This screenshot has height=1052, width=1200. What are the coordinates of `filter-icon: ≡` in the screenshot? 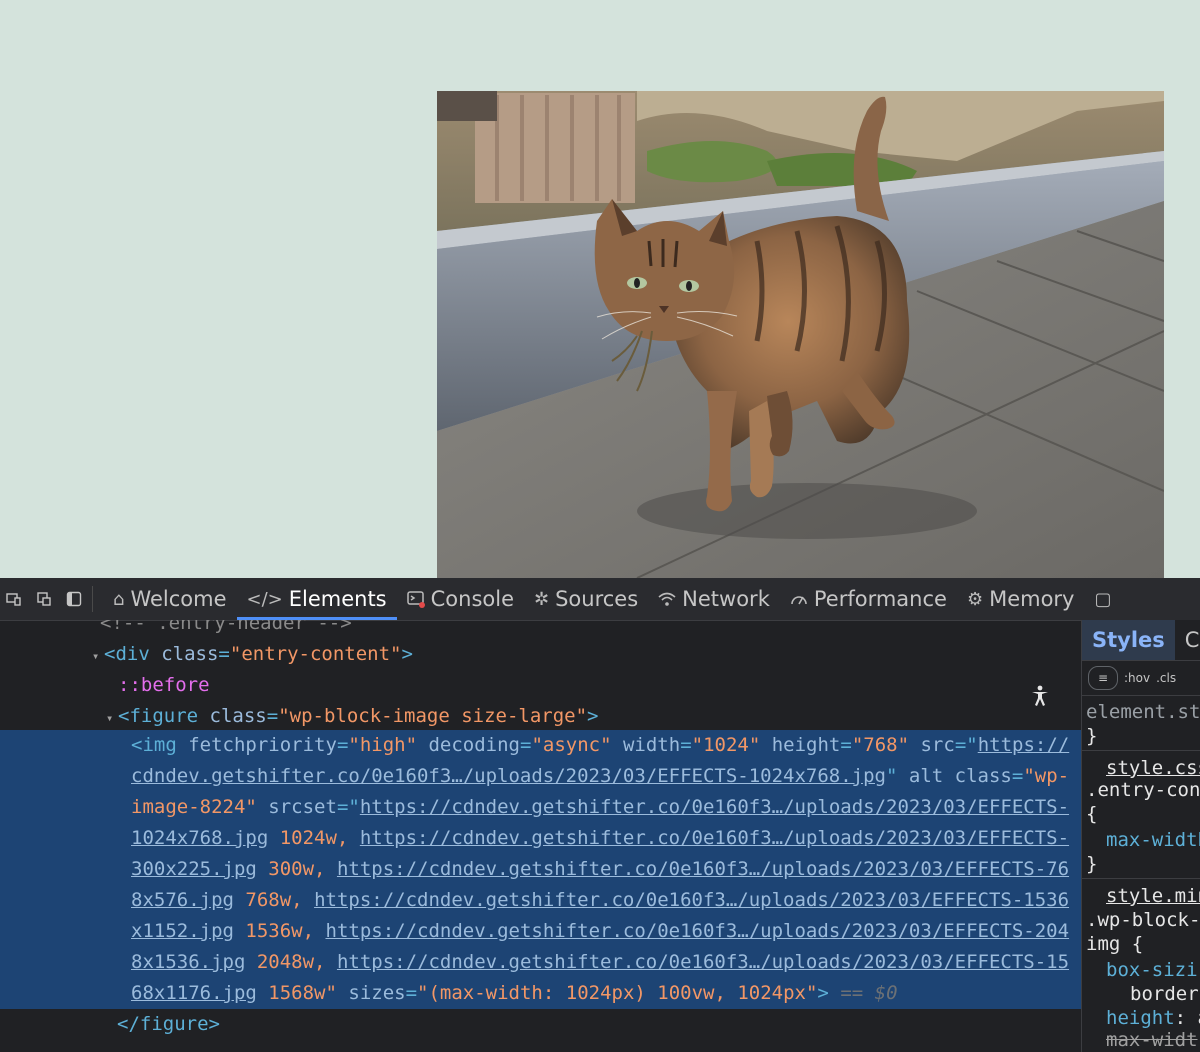 It's located at (1103, 678).